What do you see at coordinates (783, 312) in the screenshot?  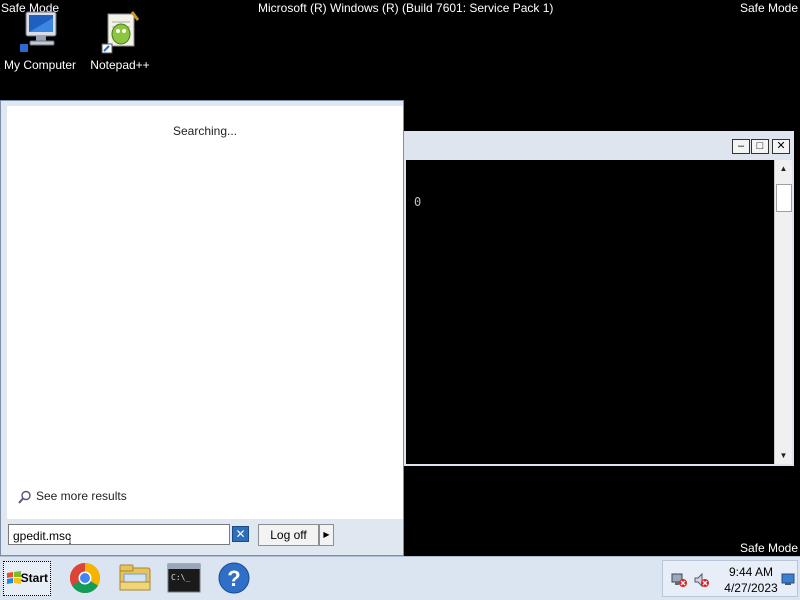 I see `console-vertical-scrollbar: ▲ ▼` at bounding box center [783, 312].